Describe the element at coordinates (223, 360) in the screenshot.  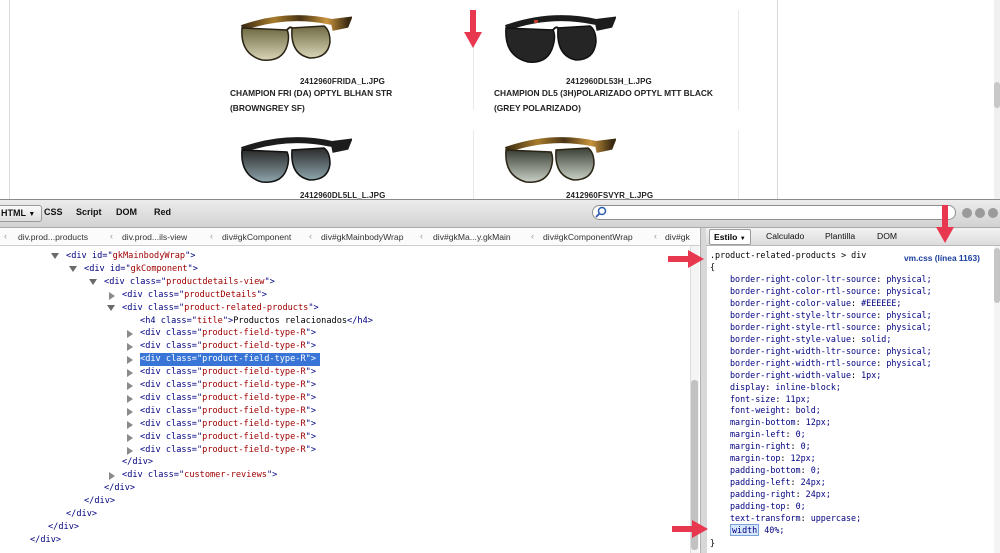
I see `tree-node-selected: <div class="product-field-type-R">` at that location.